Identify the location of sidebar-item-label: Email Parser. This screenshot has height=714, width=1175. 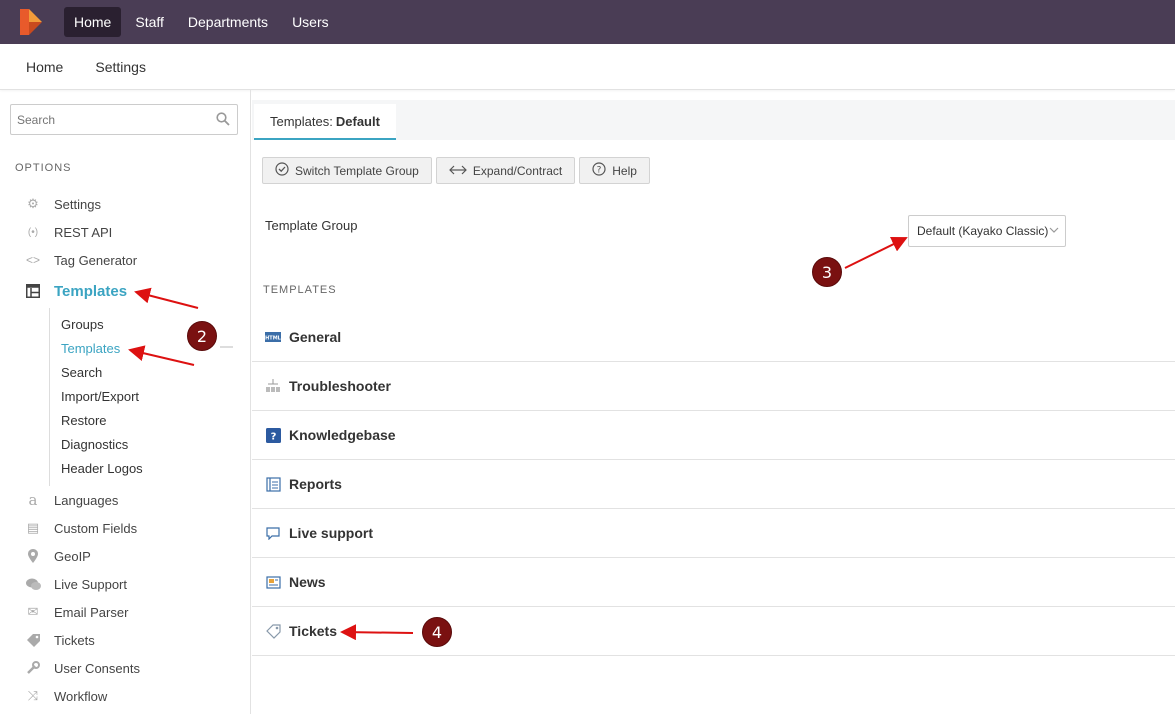
(91, 612).